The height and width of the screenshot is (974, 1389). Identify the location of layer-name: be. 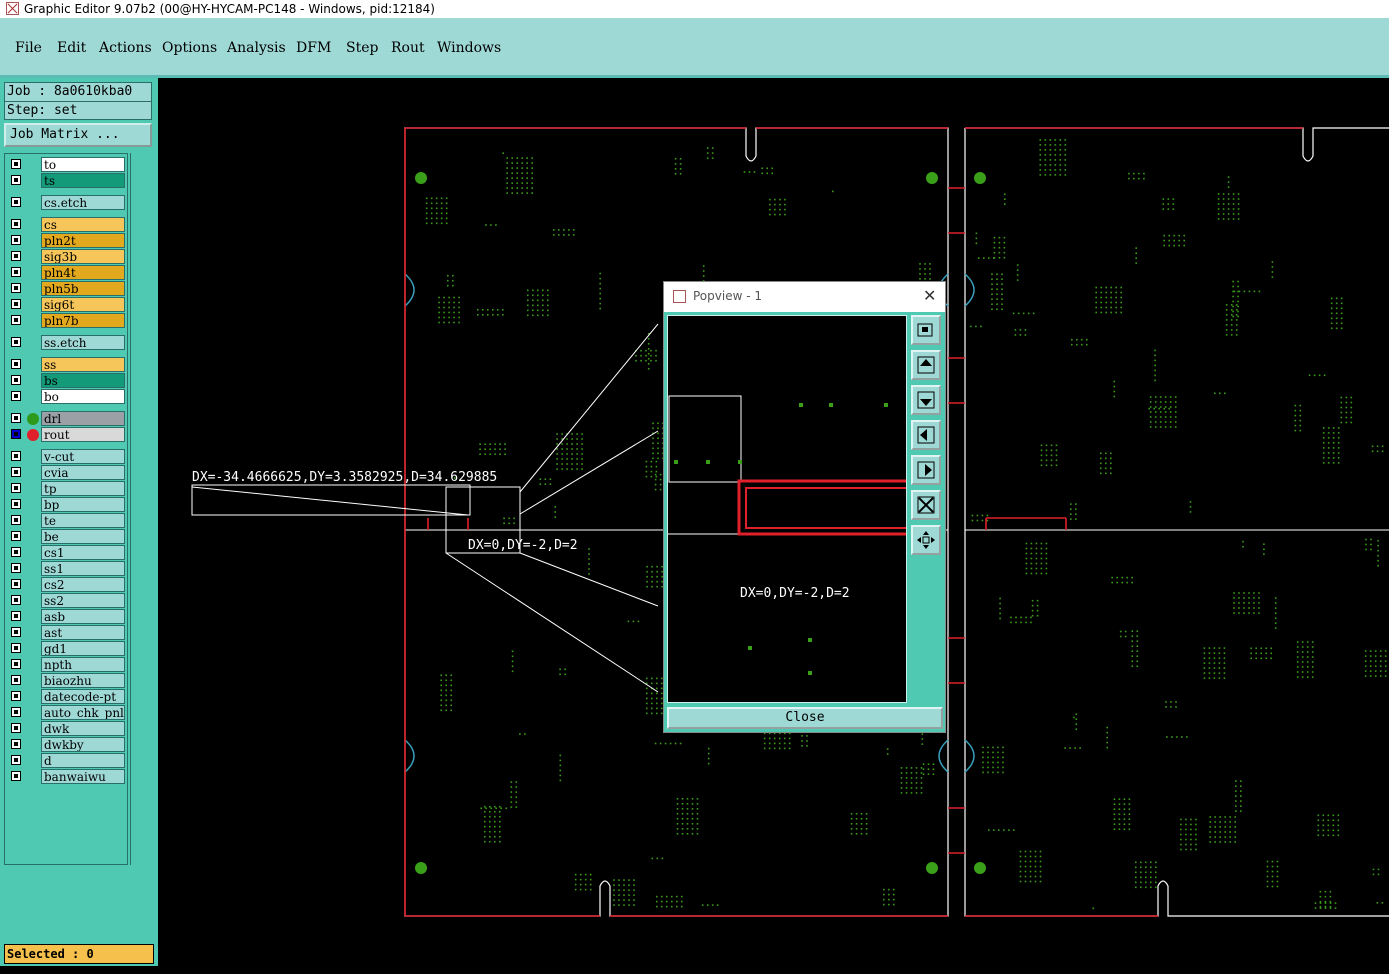
(83, 536).